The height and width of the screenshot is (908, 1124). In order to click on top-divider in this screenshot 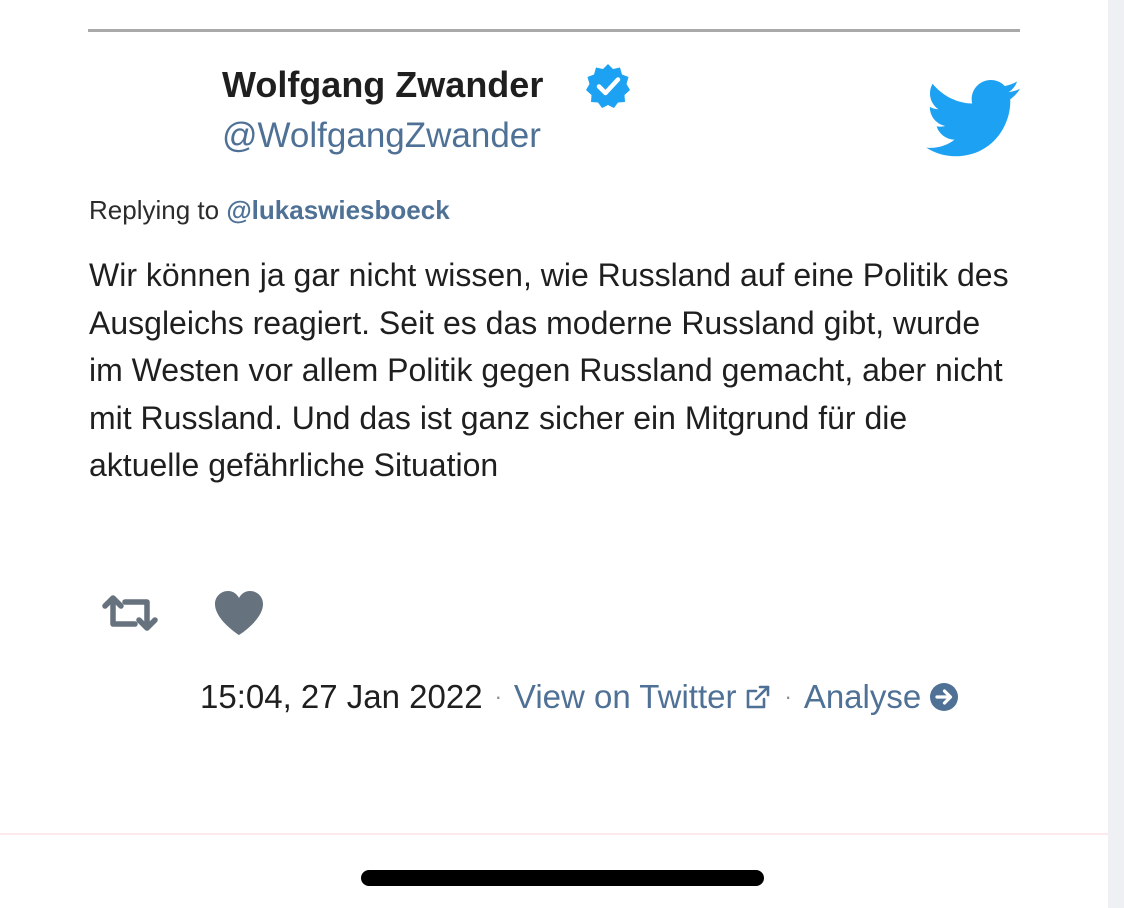, I will do `click(554, 30)`.